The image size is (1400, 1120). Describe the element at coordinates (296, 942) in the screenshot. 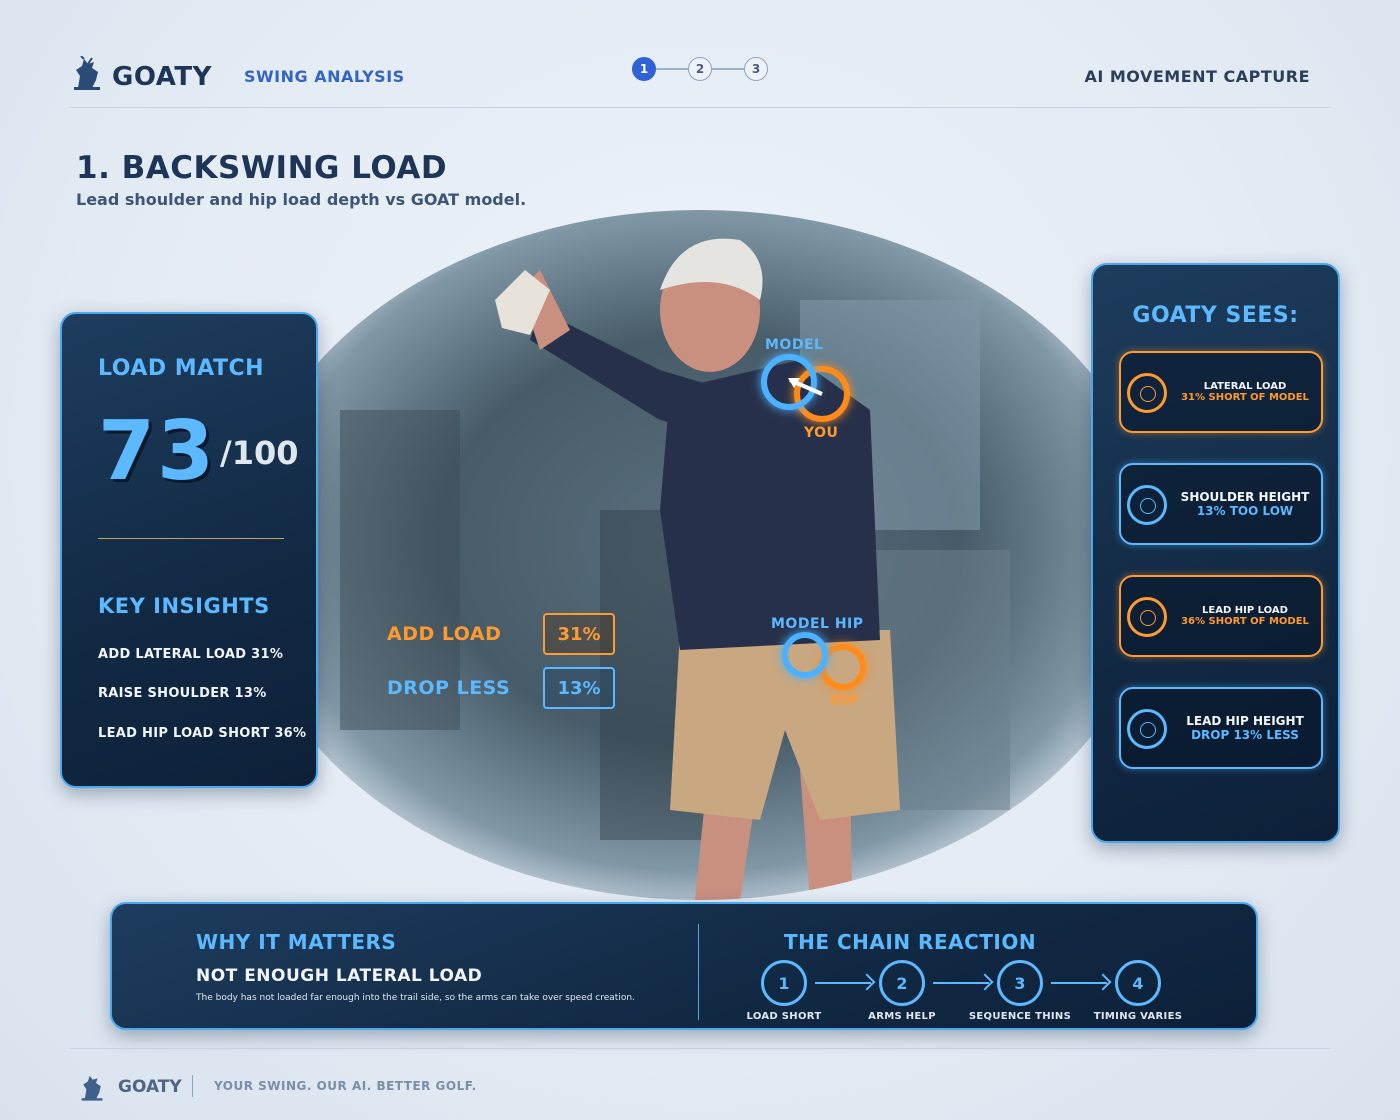

I see `why-title: WHY IT MATTERS` at that location.